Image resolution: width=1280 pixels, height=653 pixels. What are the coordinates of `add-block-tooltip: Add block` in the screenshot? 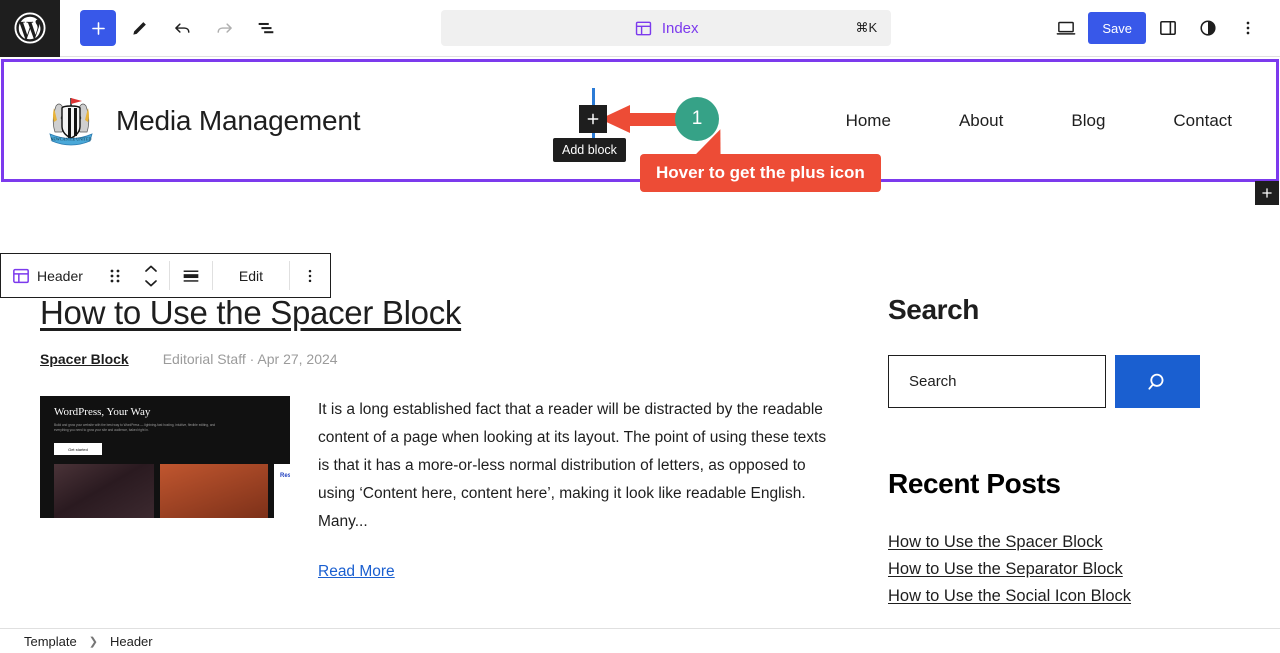 It's located at (589, 150).